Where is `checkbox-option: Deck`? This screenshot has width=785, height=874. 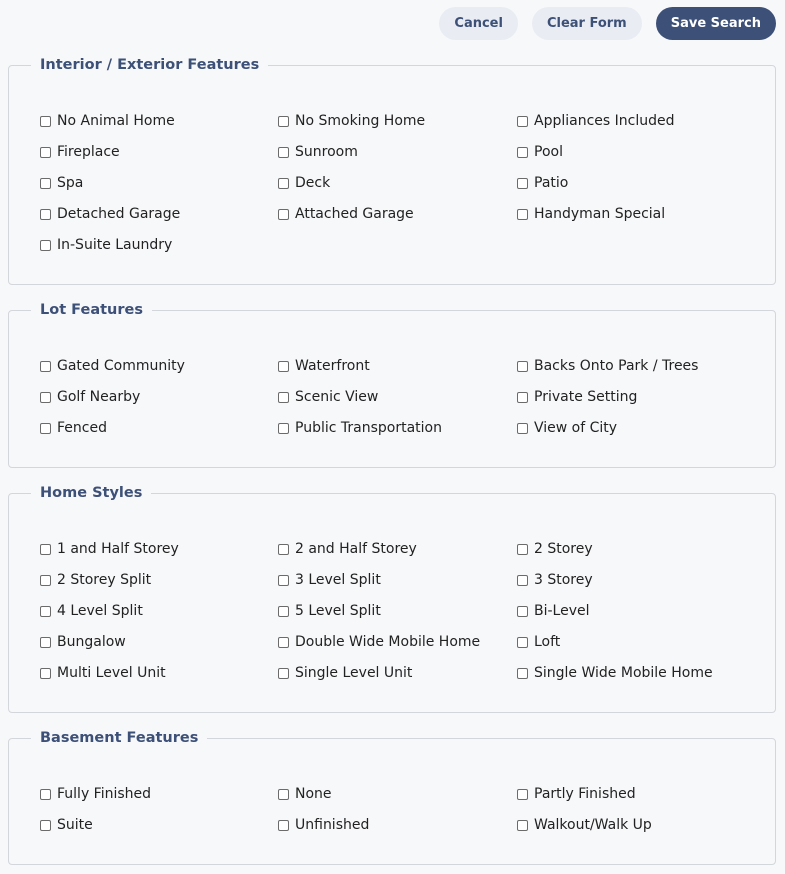
checkbox-option: Deck is located at coordinates (397, 183).